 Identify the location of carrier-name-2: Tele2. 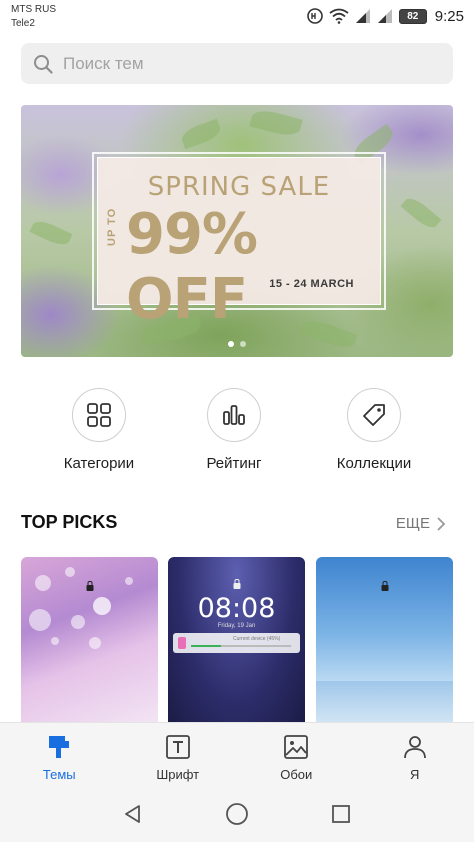
(23, 23).